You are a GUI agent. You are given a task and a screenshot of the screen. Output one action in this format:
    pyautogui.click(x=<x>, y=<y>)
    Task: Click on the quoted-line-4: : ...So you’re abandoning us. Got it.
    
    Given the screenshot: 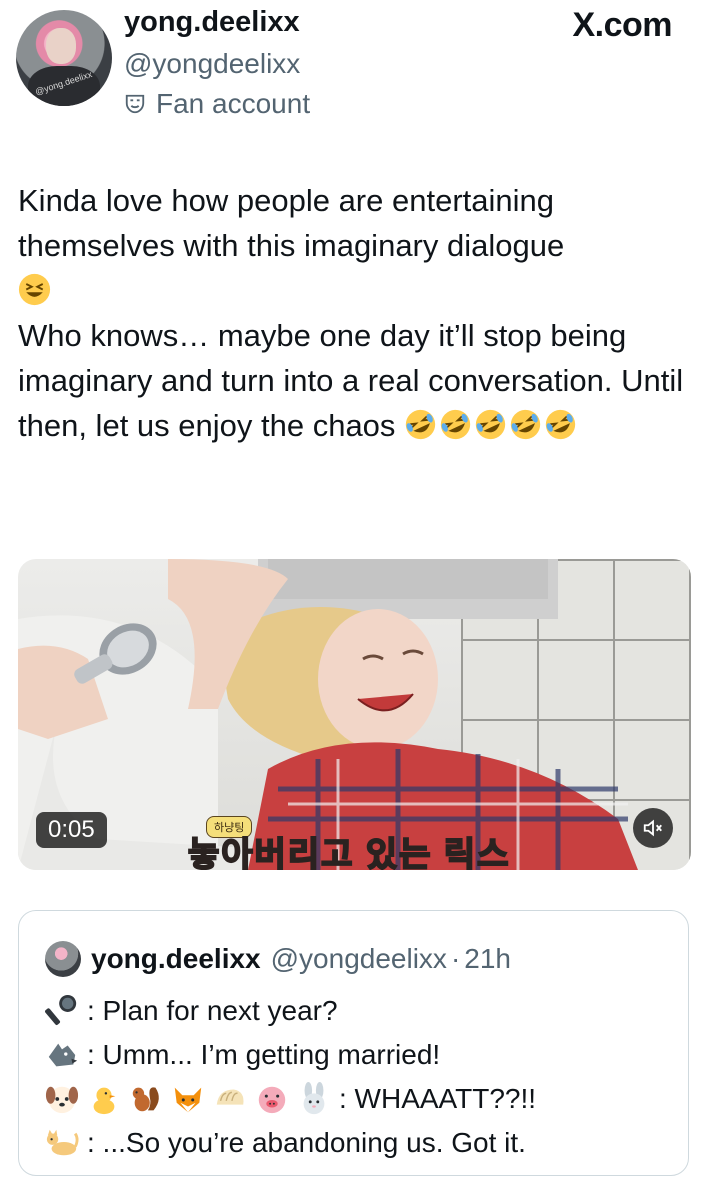 What is the action you would take?
    pyautogui.click(x=290, y=1143)
    